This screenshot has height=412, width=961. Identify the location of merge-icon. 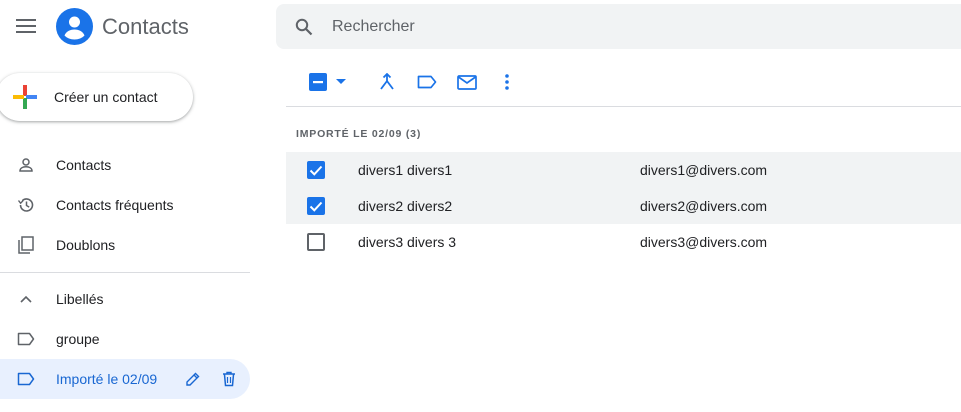
(387, 82).